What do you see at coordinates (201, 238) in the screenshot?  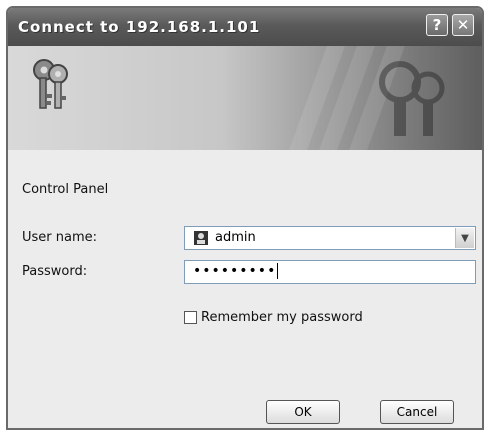 I see `user-icon` at bounding box center [201, 238].